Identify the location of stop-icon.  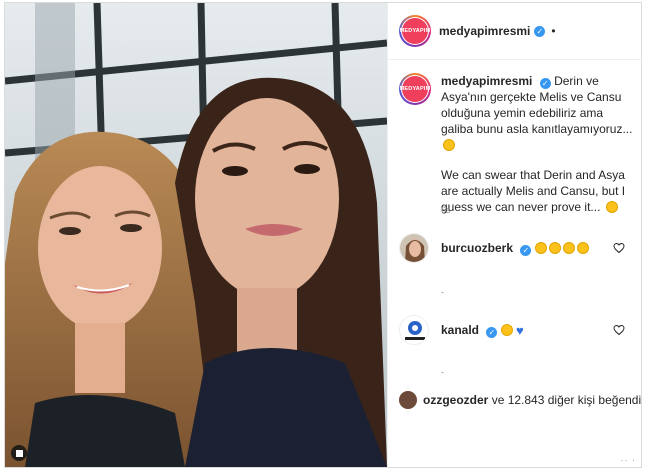
(19, 453).